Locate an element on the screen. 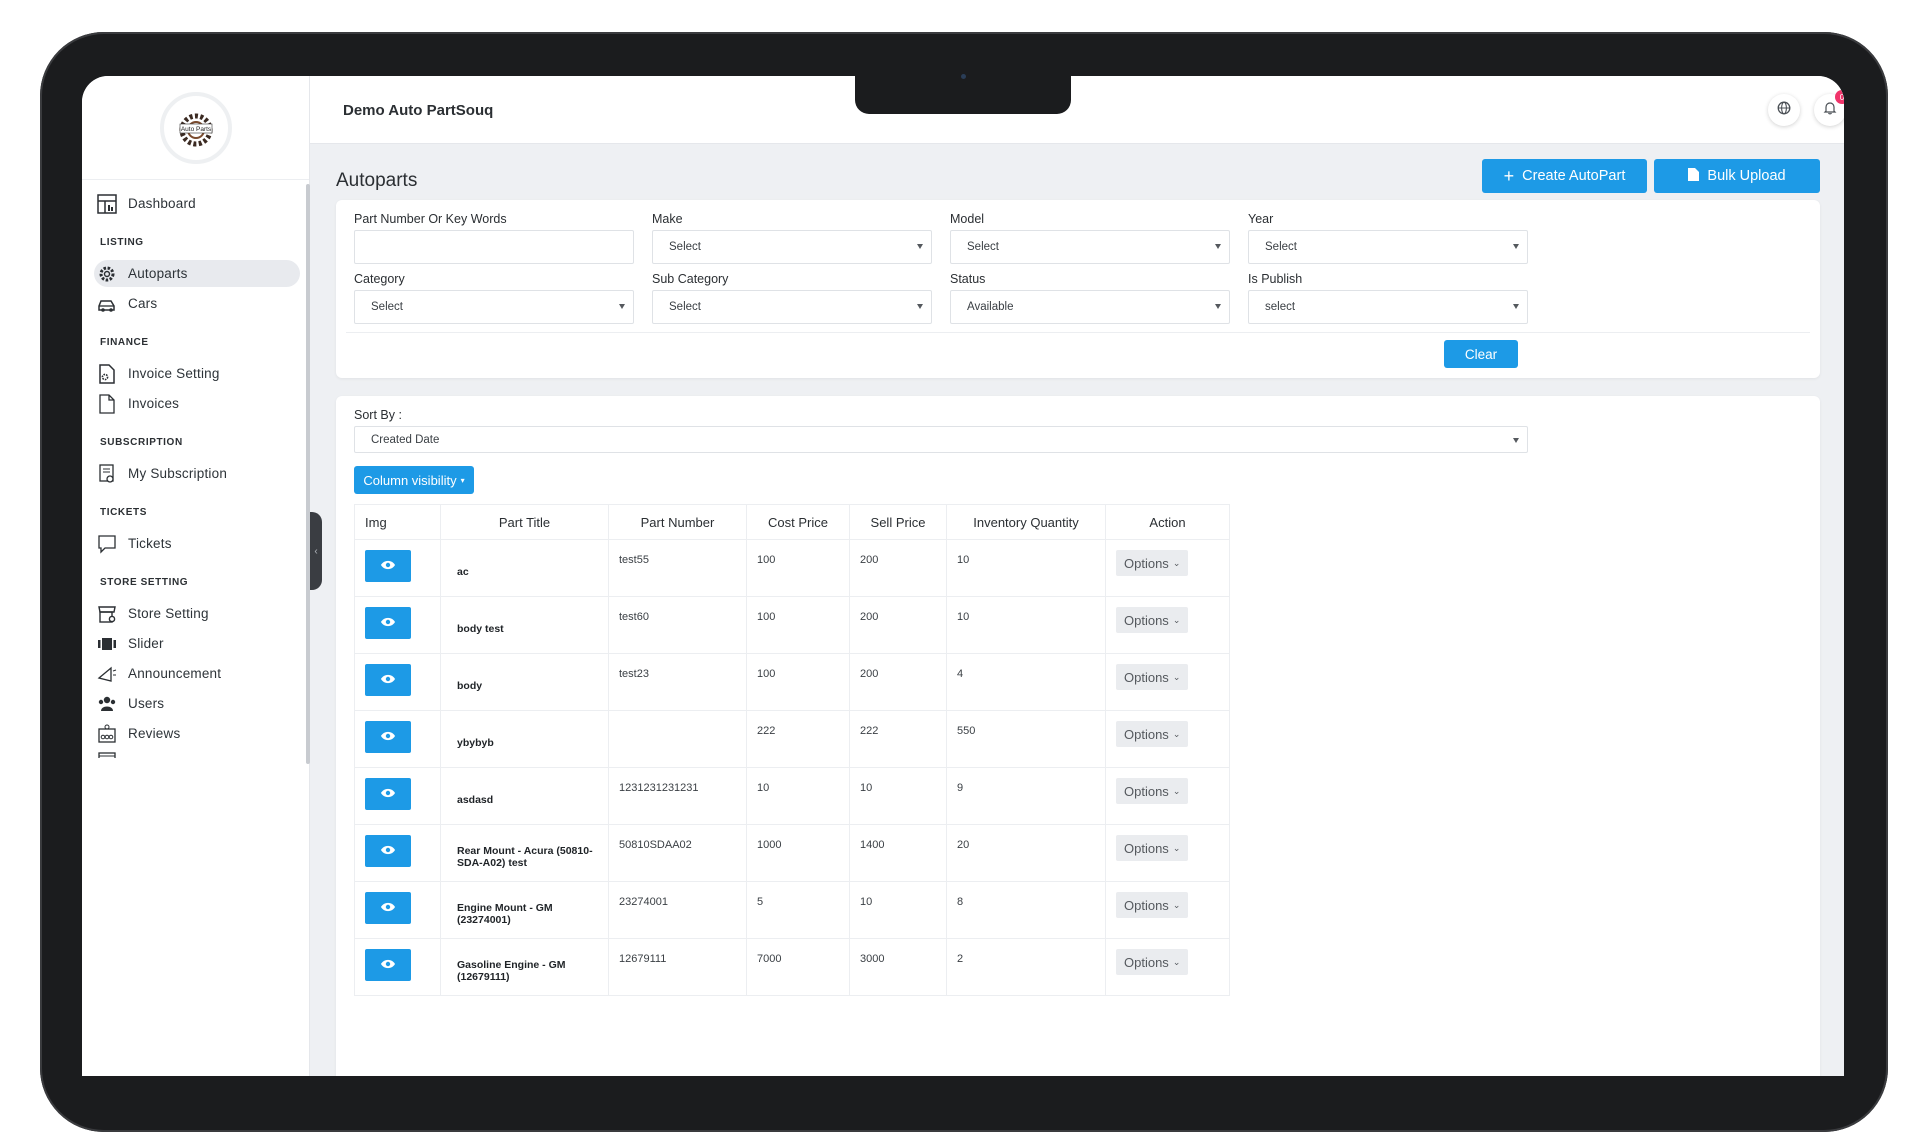 Image resolution: width=1920 pixels, height=1132 pixels. notifications-button: 0 is located at coordinates (1829, 108).